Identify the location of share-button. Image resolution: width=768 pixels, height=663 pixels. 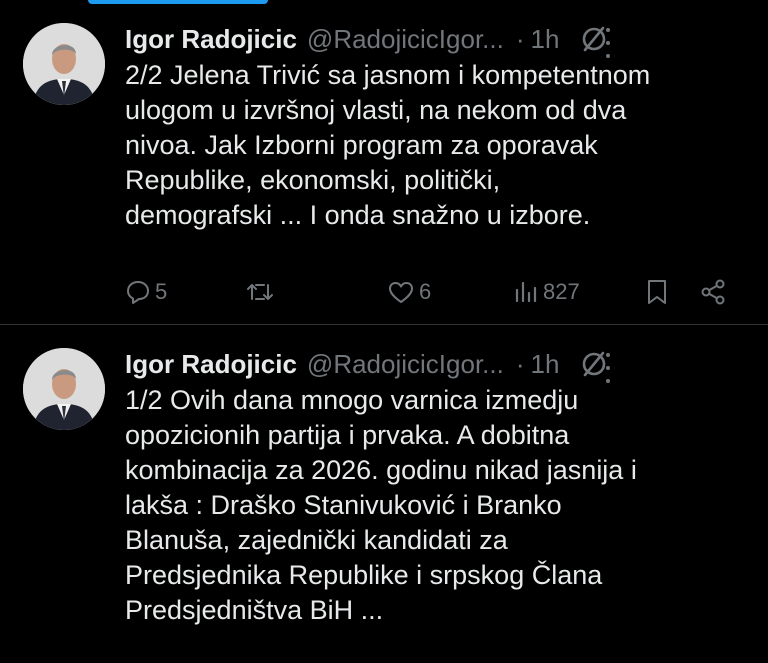
(713, 292).